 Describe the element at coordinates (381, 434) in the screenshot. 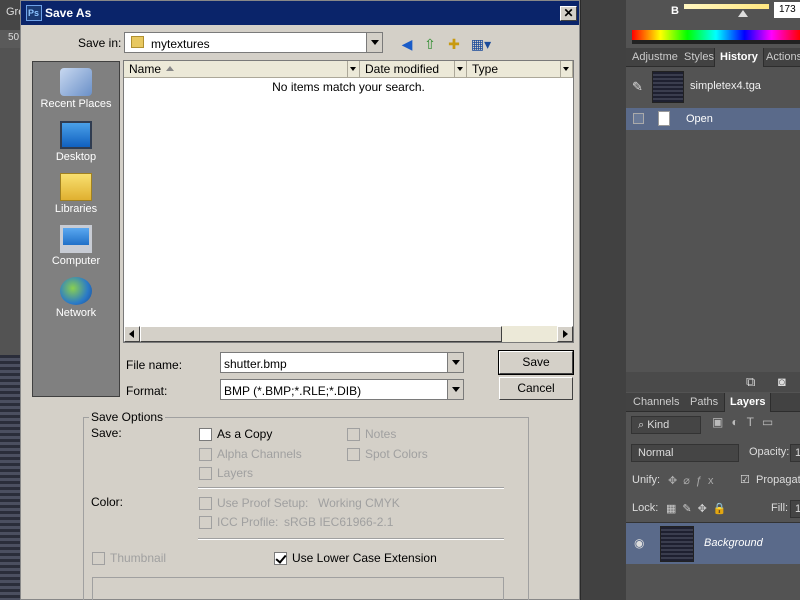

I see `option-label: Notes` at that location.